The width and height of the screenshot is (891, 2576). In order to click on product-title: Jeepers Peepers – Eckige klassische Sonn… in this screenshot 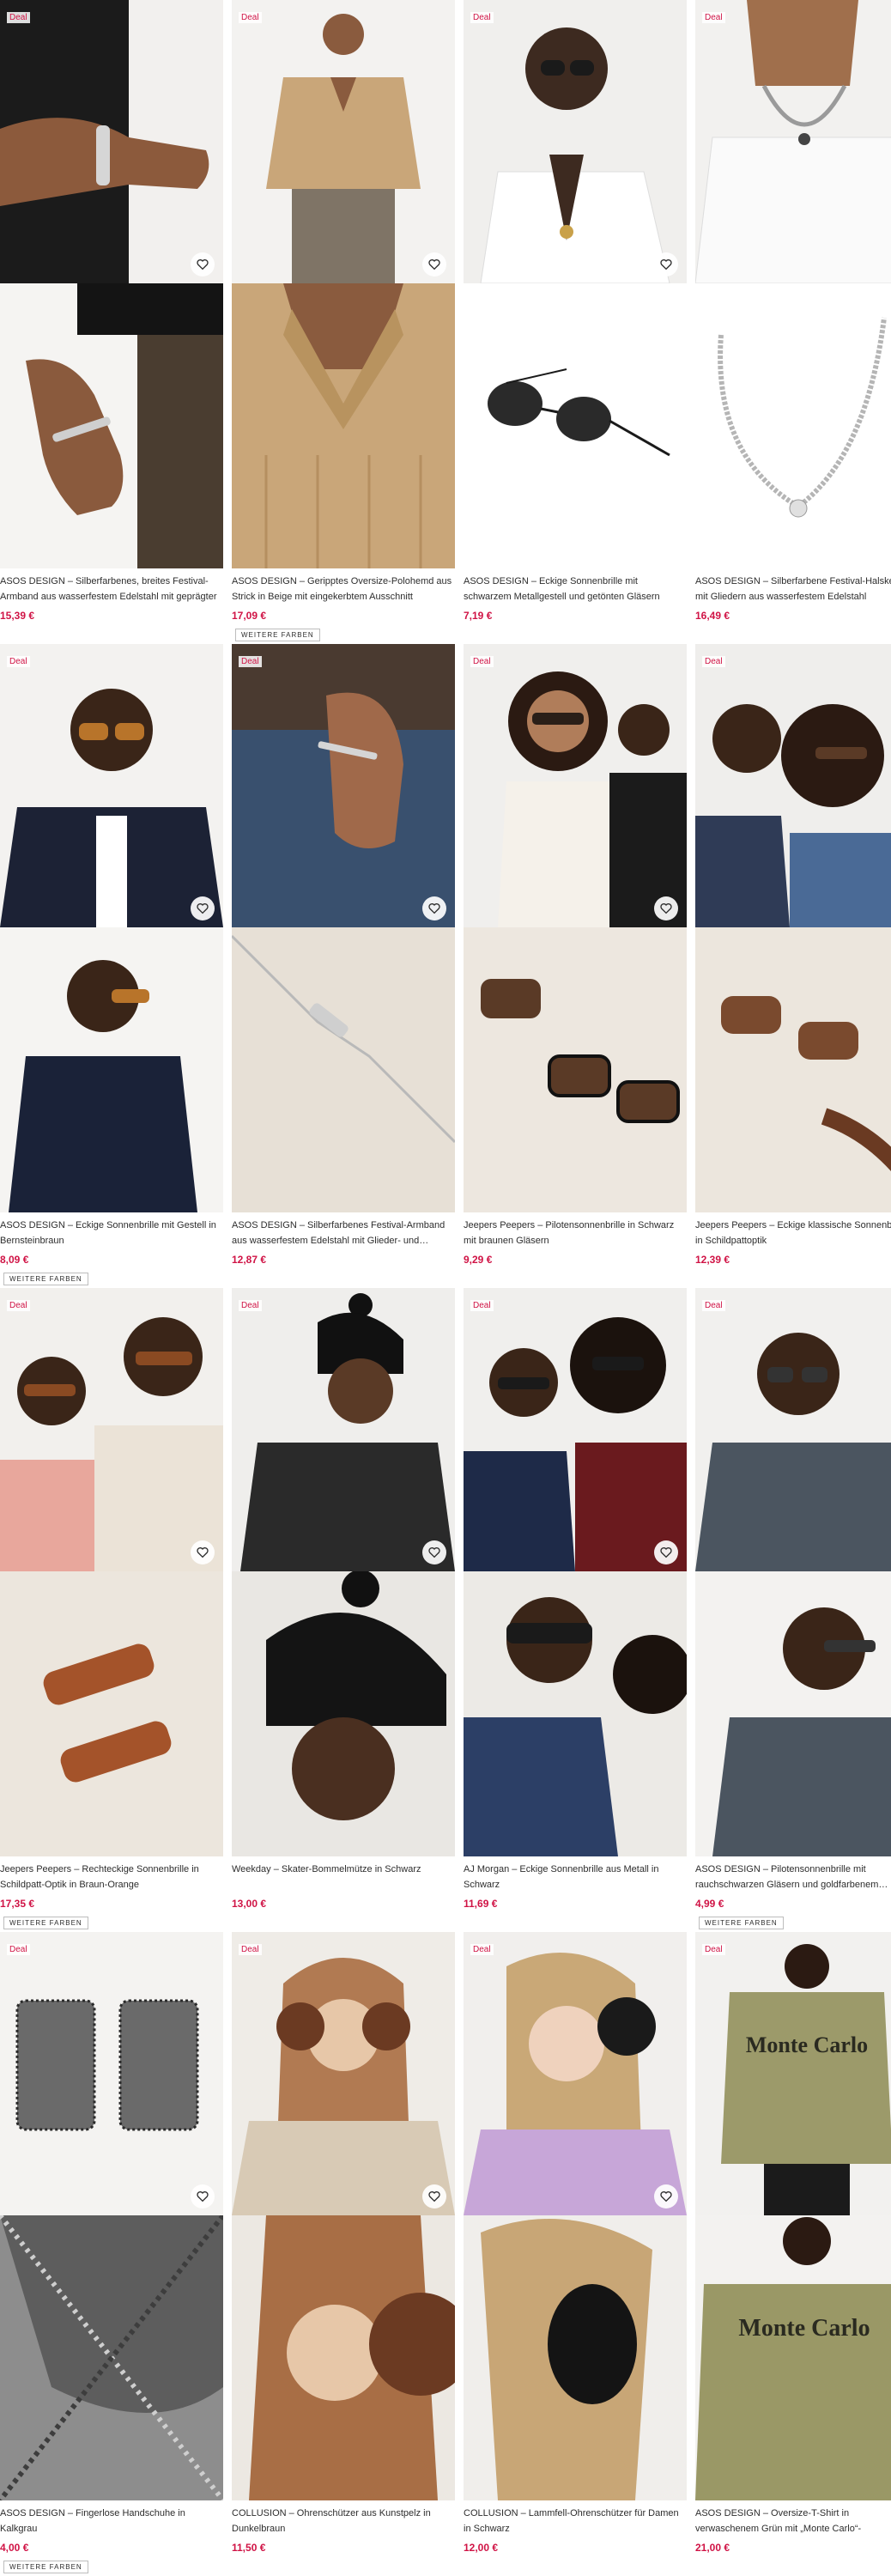, I will do `click(793, 1233)`.